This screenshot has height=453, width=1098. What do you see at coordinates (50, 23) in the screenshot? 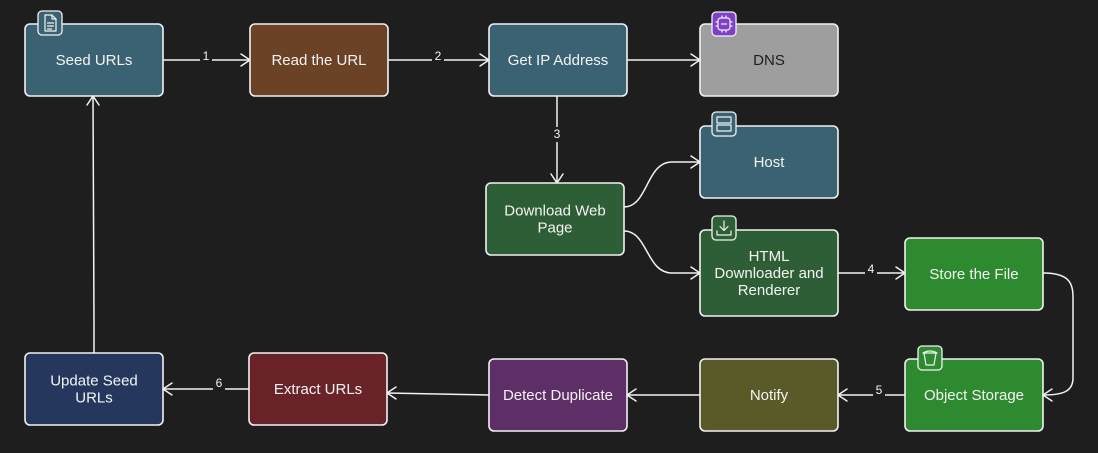
I see `document-icon` at bounding box center [50, 23].